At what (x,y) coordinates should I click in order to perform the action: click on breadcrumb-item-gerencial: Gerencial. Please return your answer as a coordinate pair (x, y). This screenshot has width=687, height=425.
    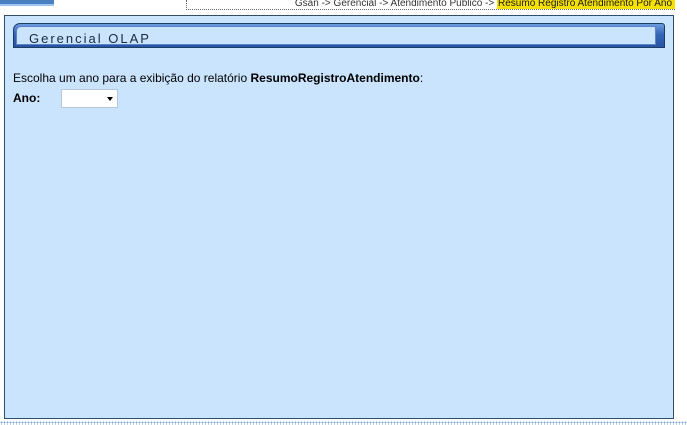
    Looking at the image, I should click on (355, 4).